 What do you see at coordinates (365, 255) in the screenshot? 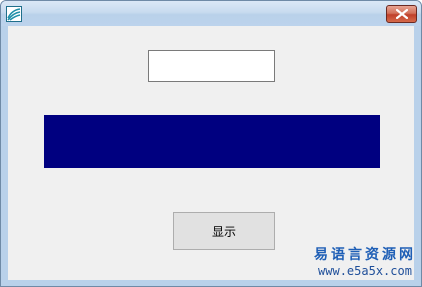
I see `watermark-title: 易语言资源网` at bounding box center [365, 255].